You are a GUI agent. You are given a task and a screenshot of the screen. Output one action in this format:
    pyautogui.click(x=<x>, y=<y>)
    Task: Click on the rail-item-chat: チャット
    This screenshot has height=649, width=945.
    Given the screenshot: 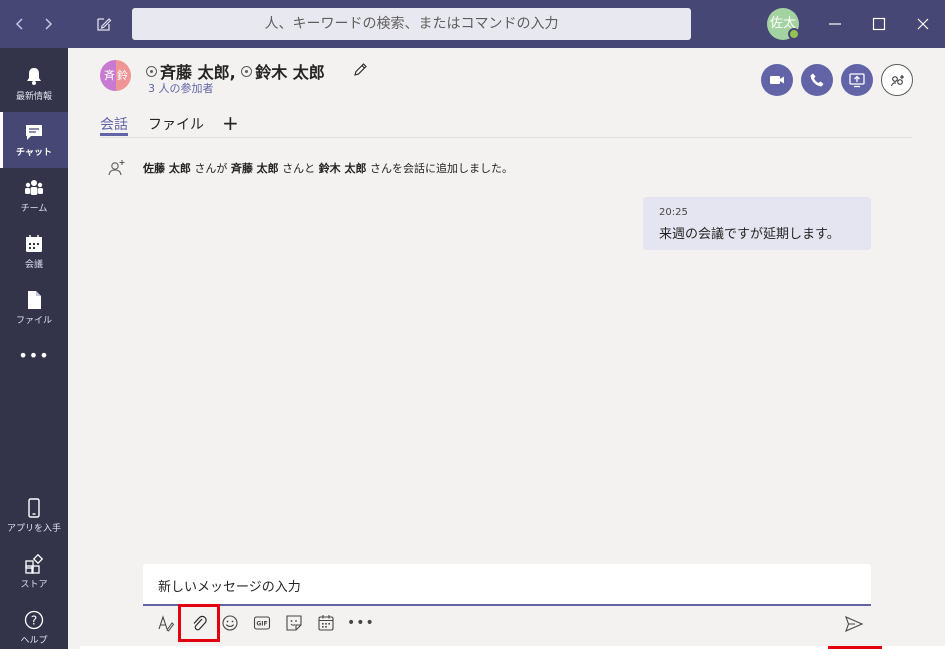 What is the action you would take?
    pyautogui.click(x=34, y=140)
    